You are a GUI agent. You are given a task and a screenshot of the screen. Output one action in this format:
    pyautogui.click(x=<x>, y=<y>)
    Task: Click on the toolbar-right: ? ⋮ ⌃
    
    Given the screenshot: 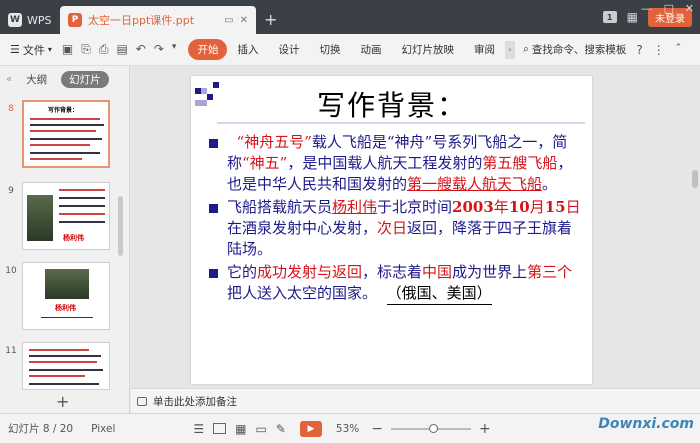 What is the action you would take?
    pyautogui.click(x=659, y=50)
    